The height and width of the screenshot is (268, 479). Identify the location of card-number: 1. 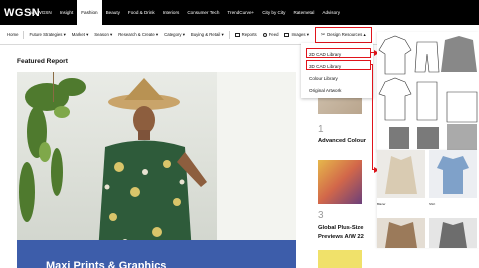
(321, 129).